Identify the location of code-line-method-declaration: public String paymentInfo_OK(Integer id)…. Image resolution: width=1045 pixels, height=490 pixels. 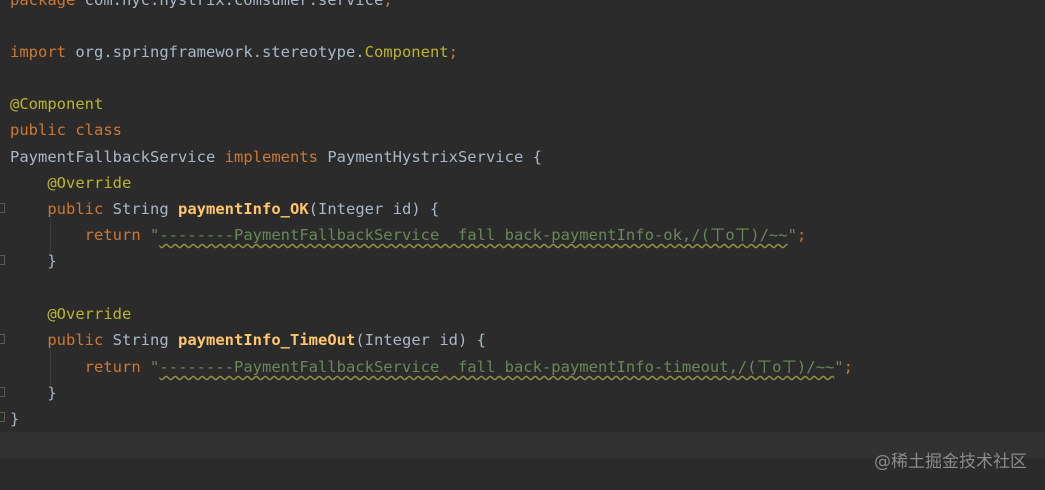
(219, 209).